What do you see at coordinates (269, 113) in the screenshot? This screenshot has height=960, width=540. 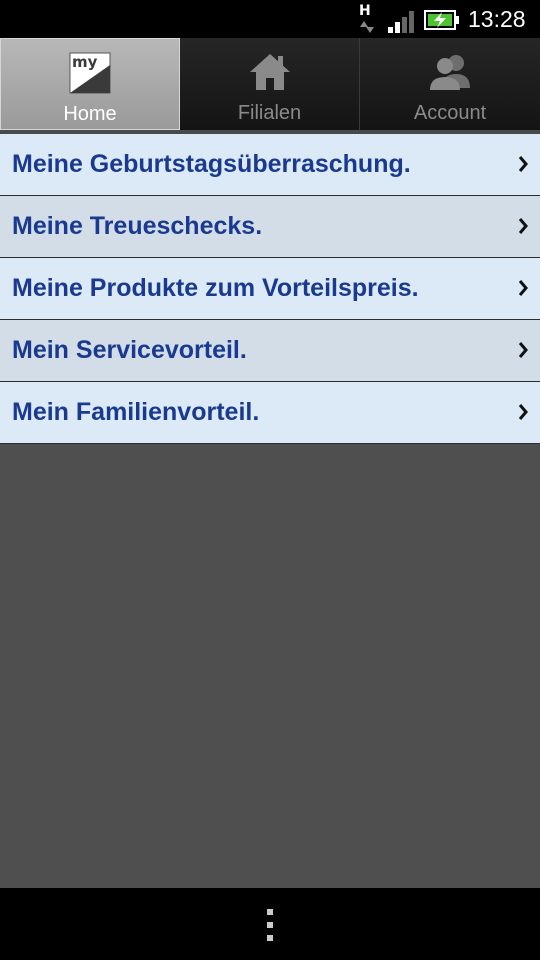 I see `tab-filialen-label: Filialen` at bounding box center [269, 113].